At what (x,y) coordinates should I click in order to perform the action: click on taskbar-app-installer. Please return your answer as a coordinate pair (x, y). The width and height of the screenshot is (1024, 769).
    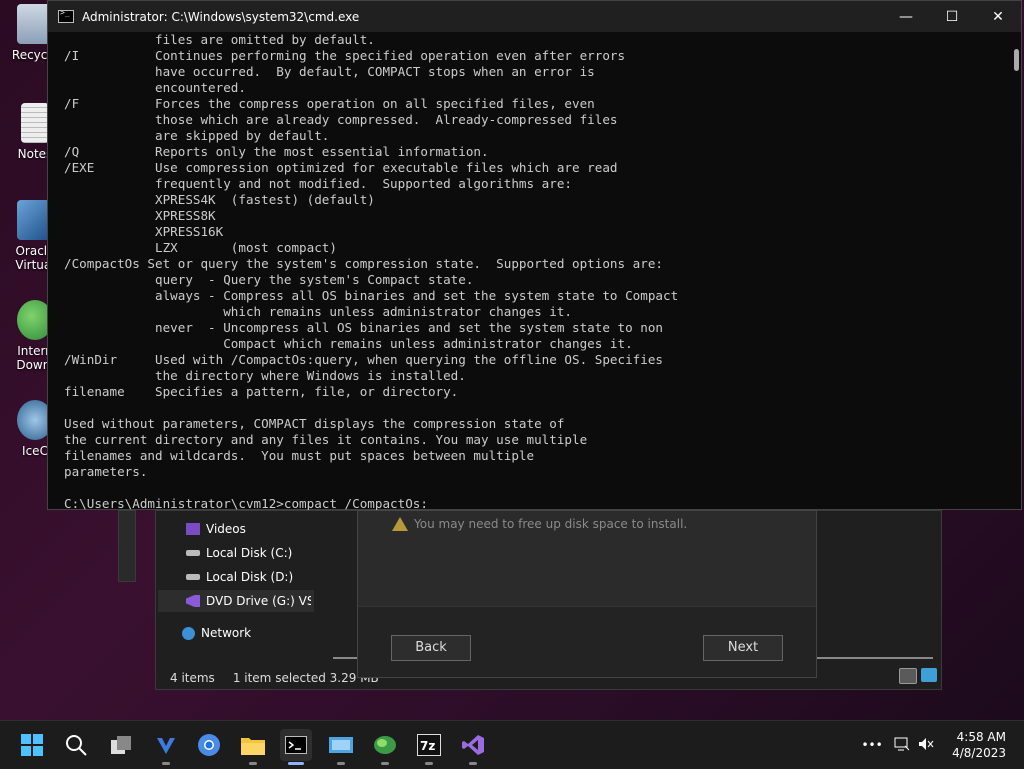
    Looking at the image, I should click on (341, 747).